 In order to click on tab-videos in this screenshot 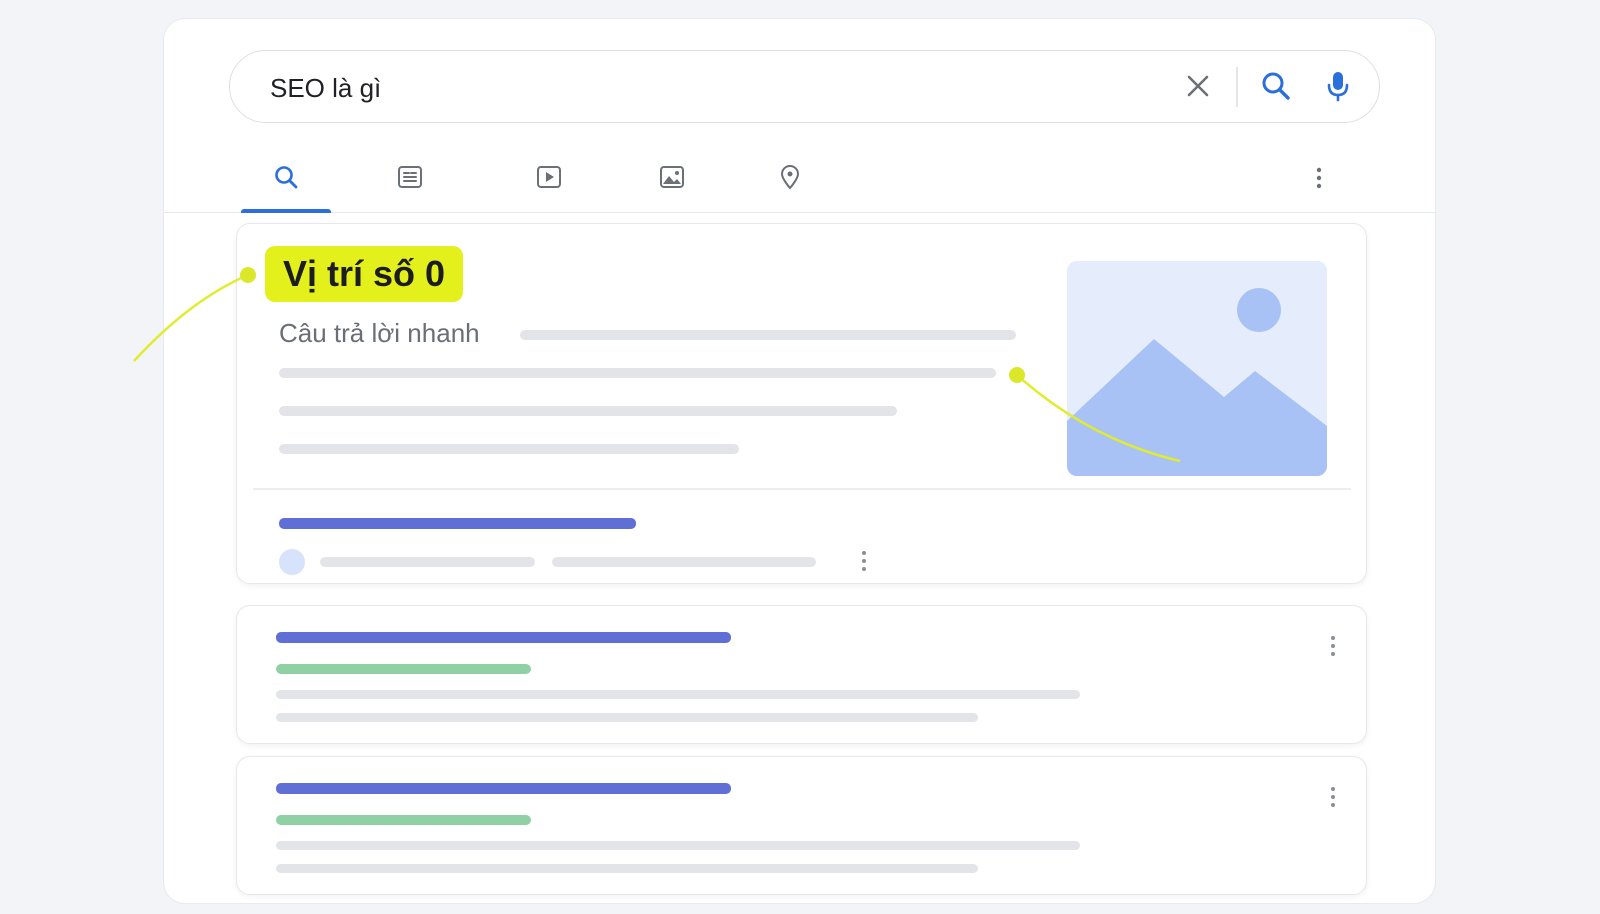, I will do `click(549, 177)`.